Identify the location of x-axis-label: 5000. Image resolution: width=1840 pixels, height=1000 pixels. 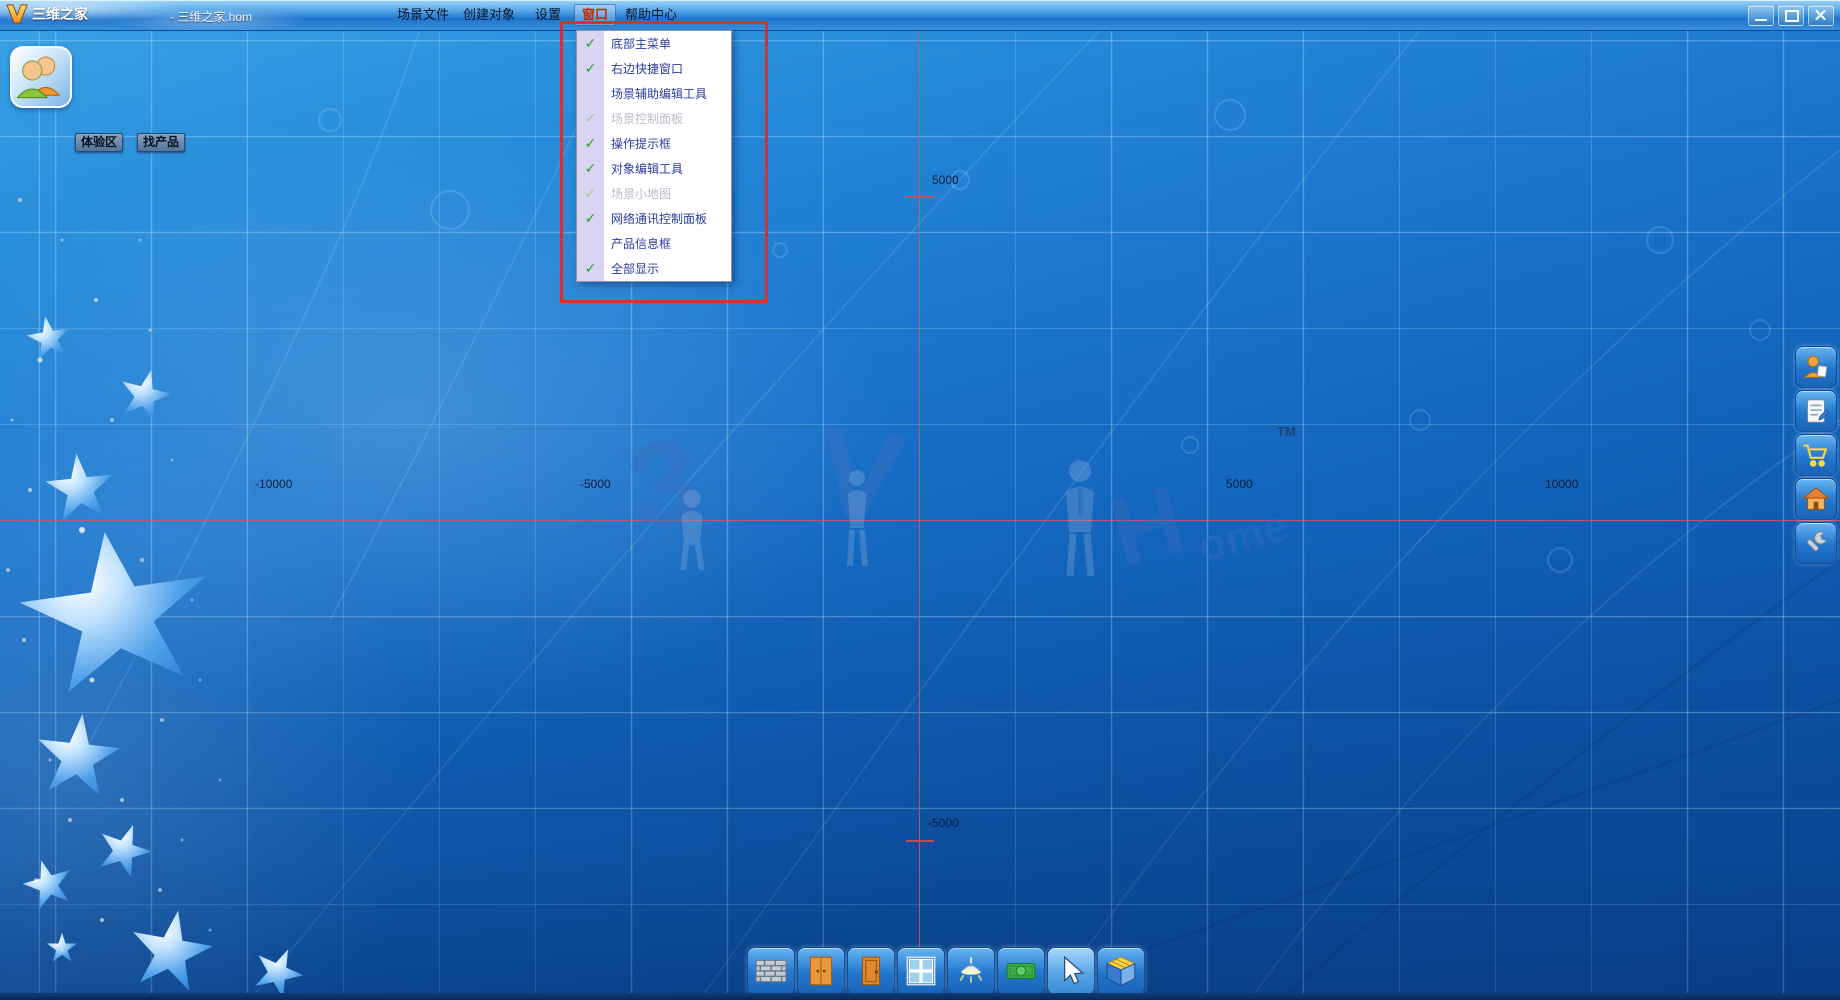
(1239, 484).